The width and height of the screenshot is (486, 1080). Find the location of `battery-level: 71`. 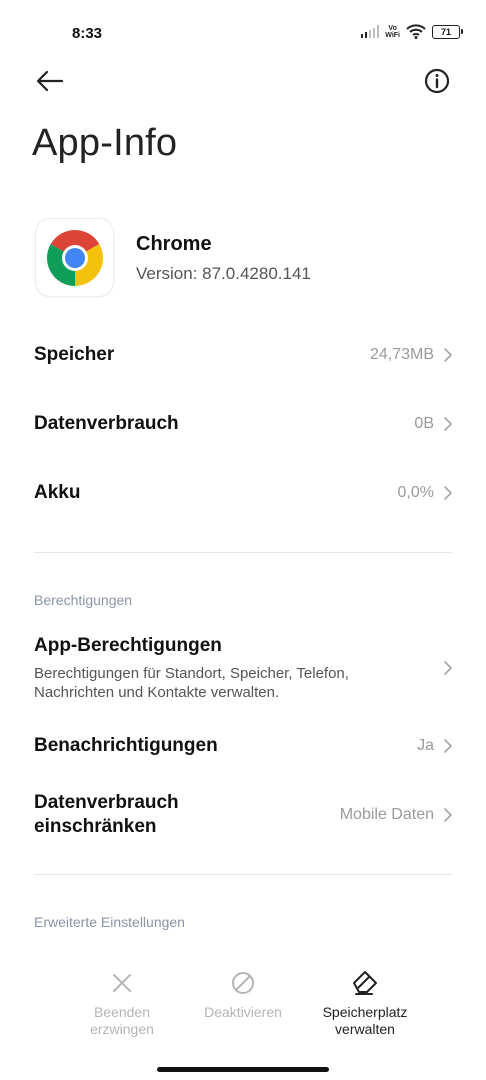

battery-level: 71 is located at coordinates (445, 31).